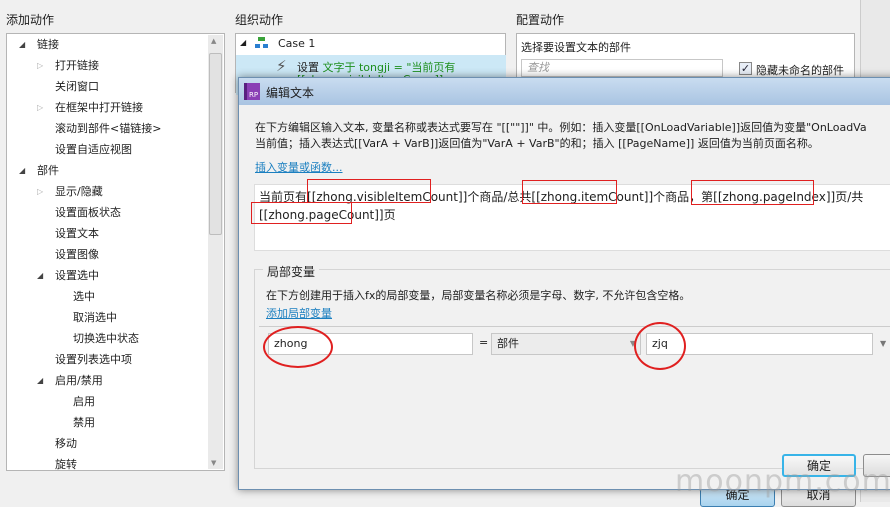 The image size is (890, 507). Describe the element at coordinates (84, 422) in the screenshot. I see `tree-item-label: 禁用` at that location.